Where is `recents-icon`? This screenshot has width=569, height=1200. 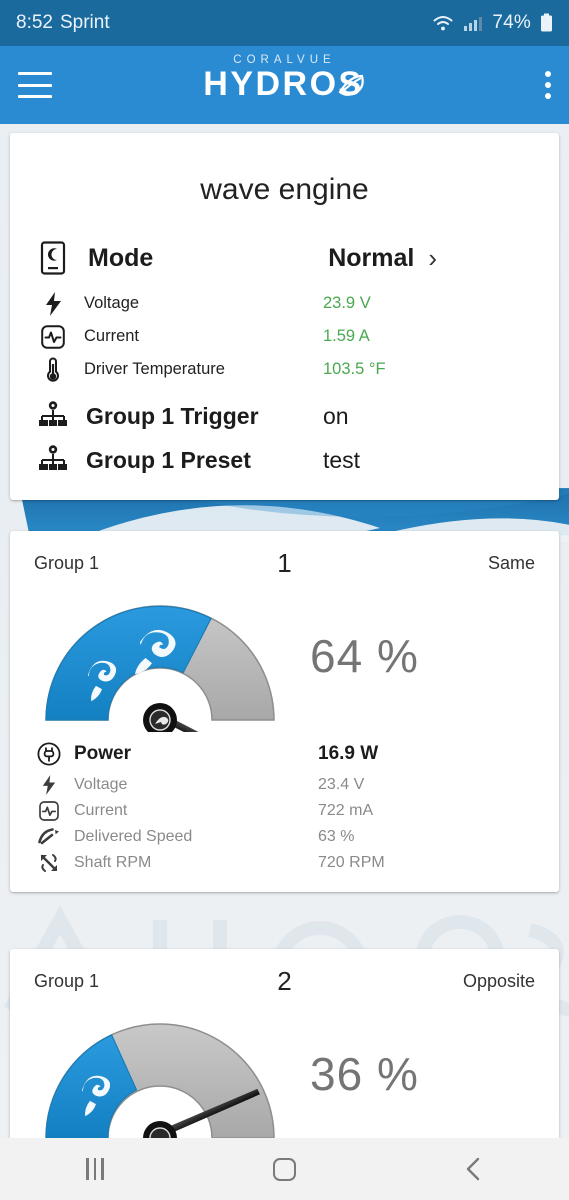
recents-icon is located at coordinates (95, 1169).